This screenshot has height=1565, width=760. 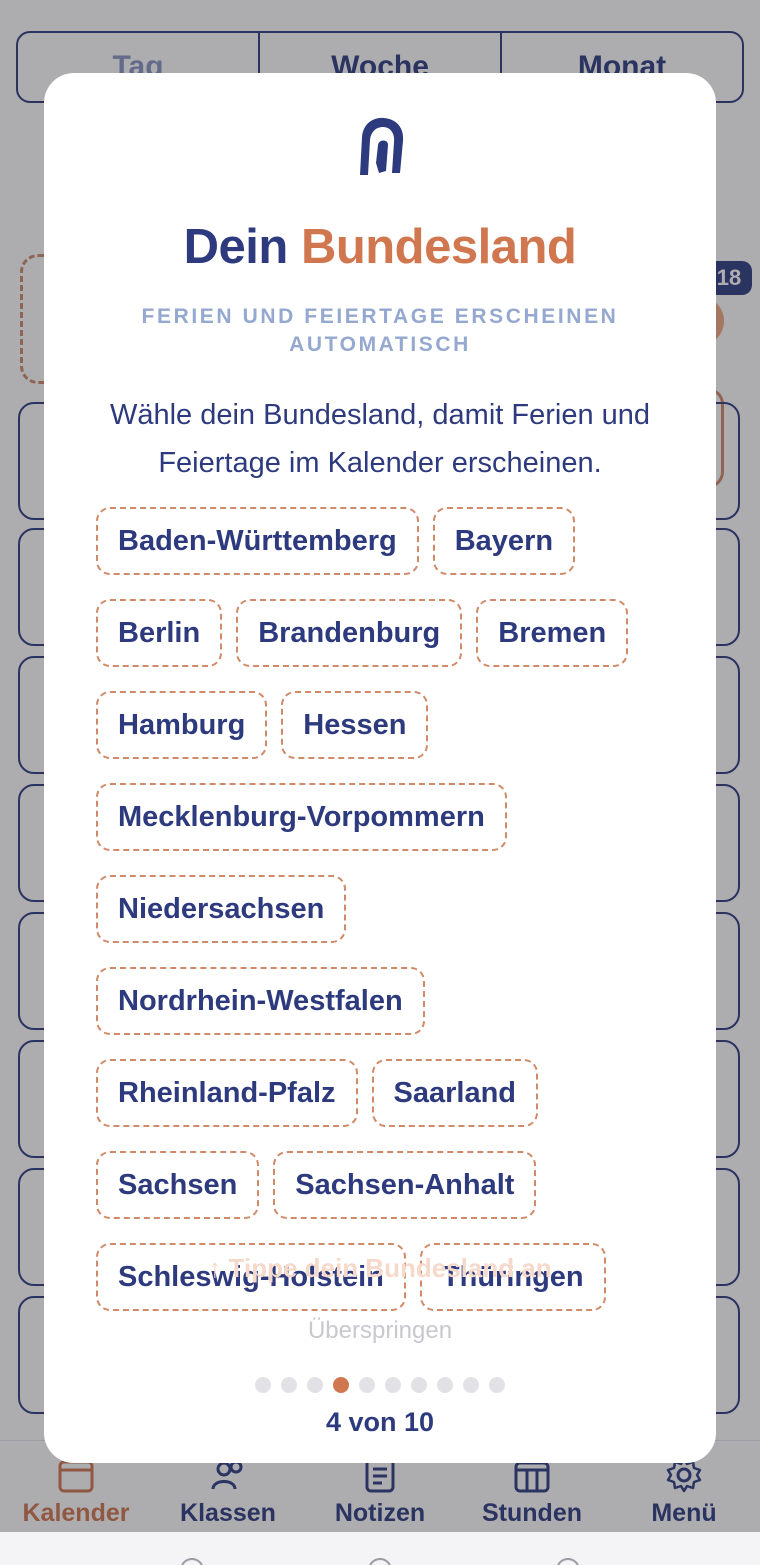 What do you see at coordinates (382, 146) in the screenshot?
I see `app-logo-icon` at bounding box center [382, 146].